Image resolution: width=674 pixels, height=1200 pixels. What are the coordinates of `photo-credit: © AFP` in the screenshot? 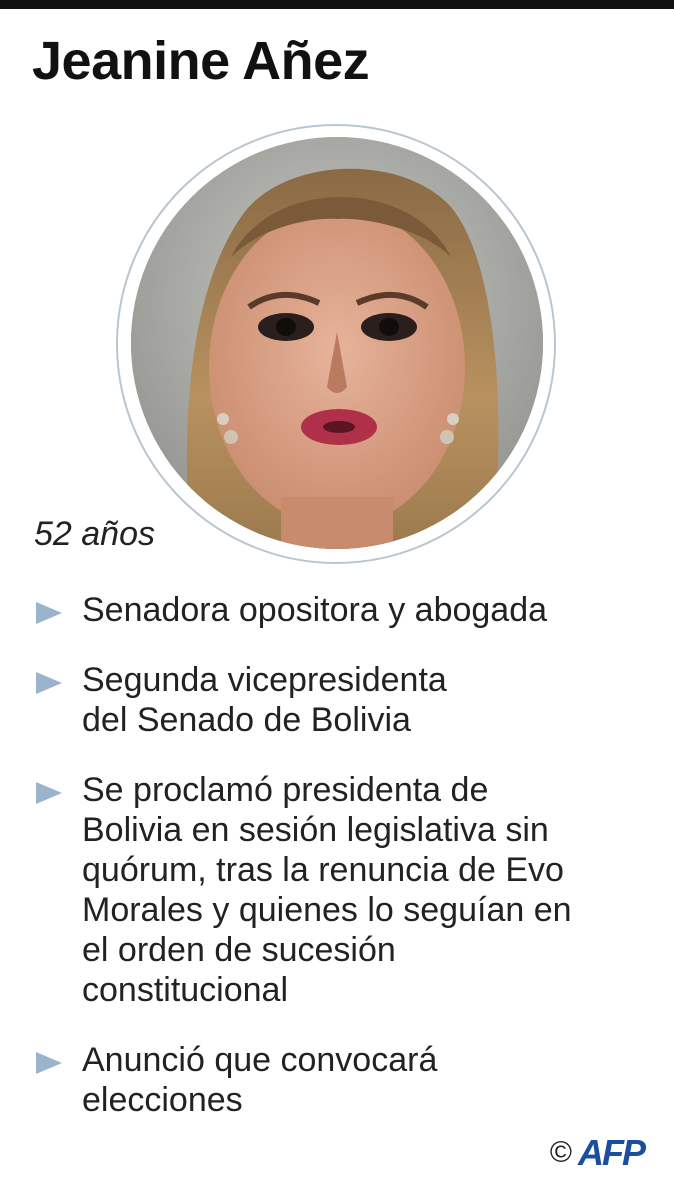 It's located at (597, 1153).